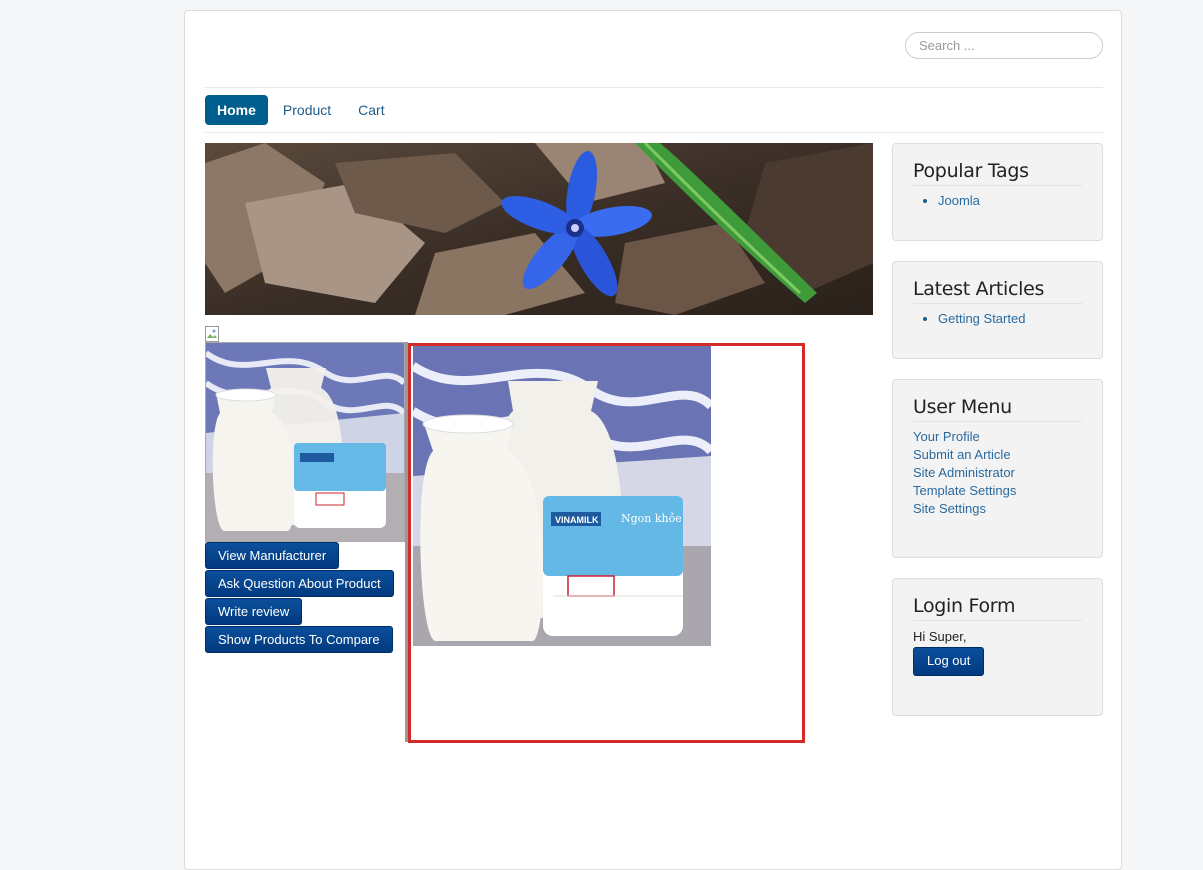 This screenshot has height=870, width=1203. Describe the element at coordinates (577, 520) in the screenshot. I see `package-brand-label: VINAMILK` at that location.